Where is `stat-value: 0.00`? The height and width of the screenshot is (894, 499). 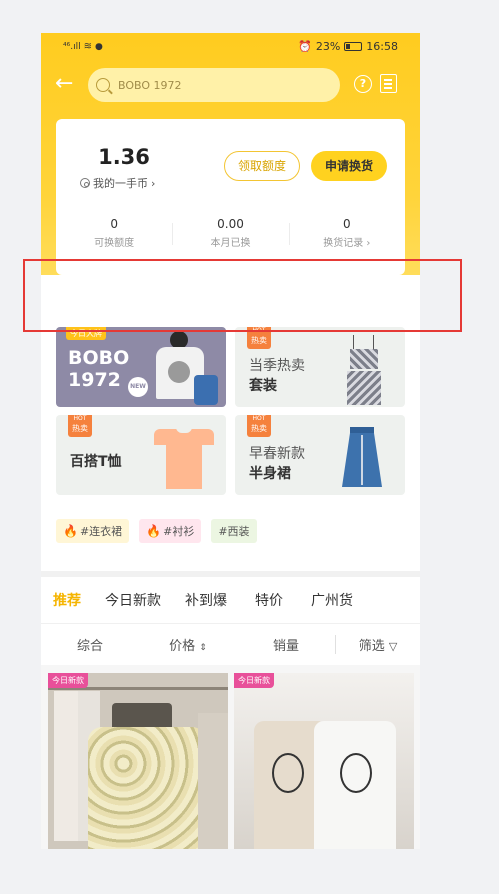 stat-value: 0.00 is located at coordinates (230, 224).